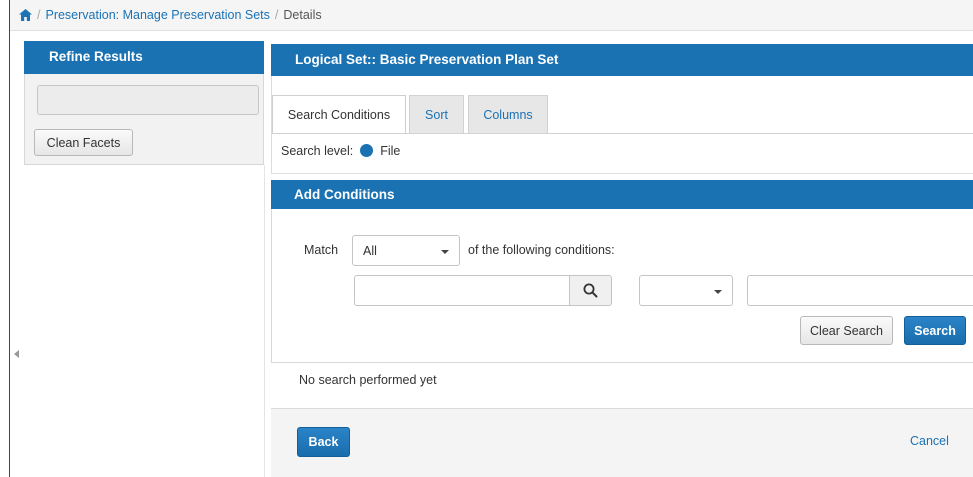 The width and height of the screenshot is (973, 477). I want to click on tab-columns: Columns, so click(508, 114).